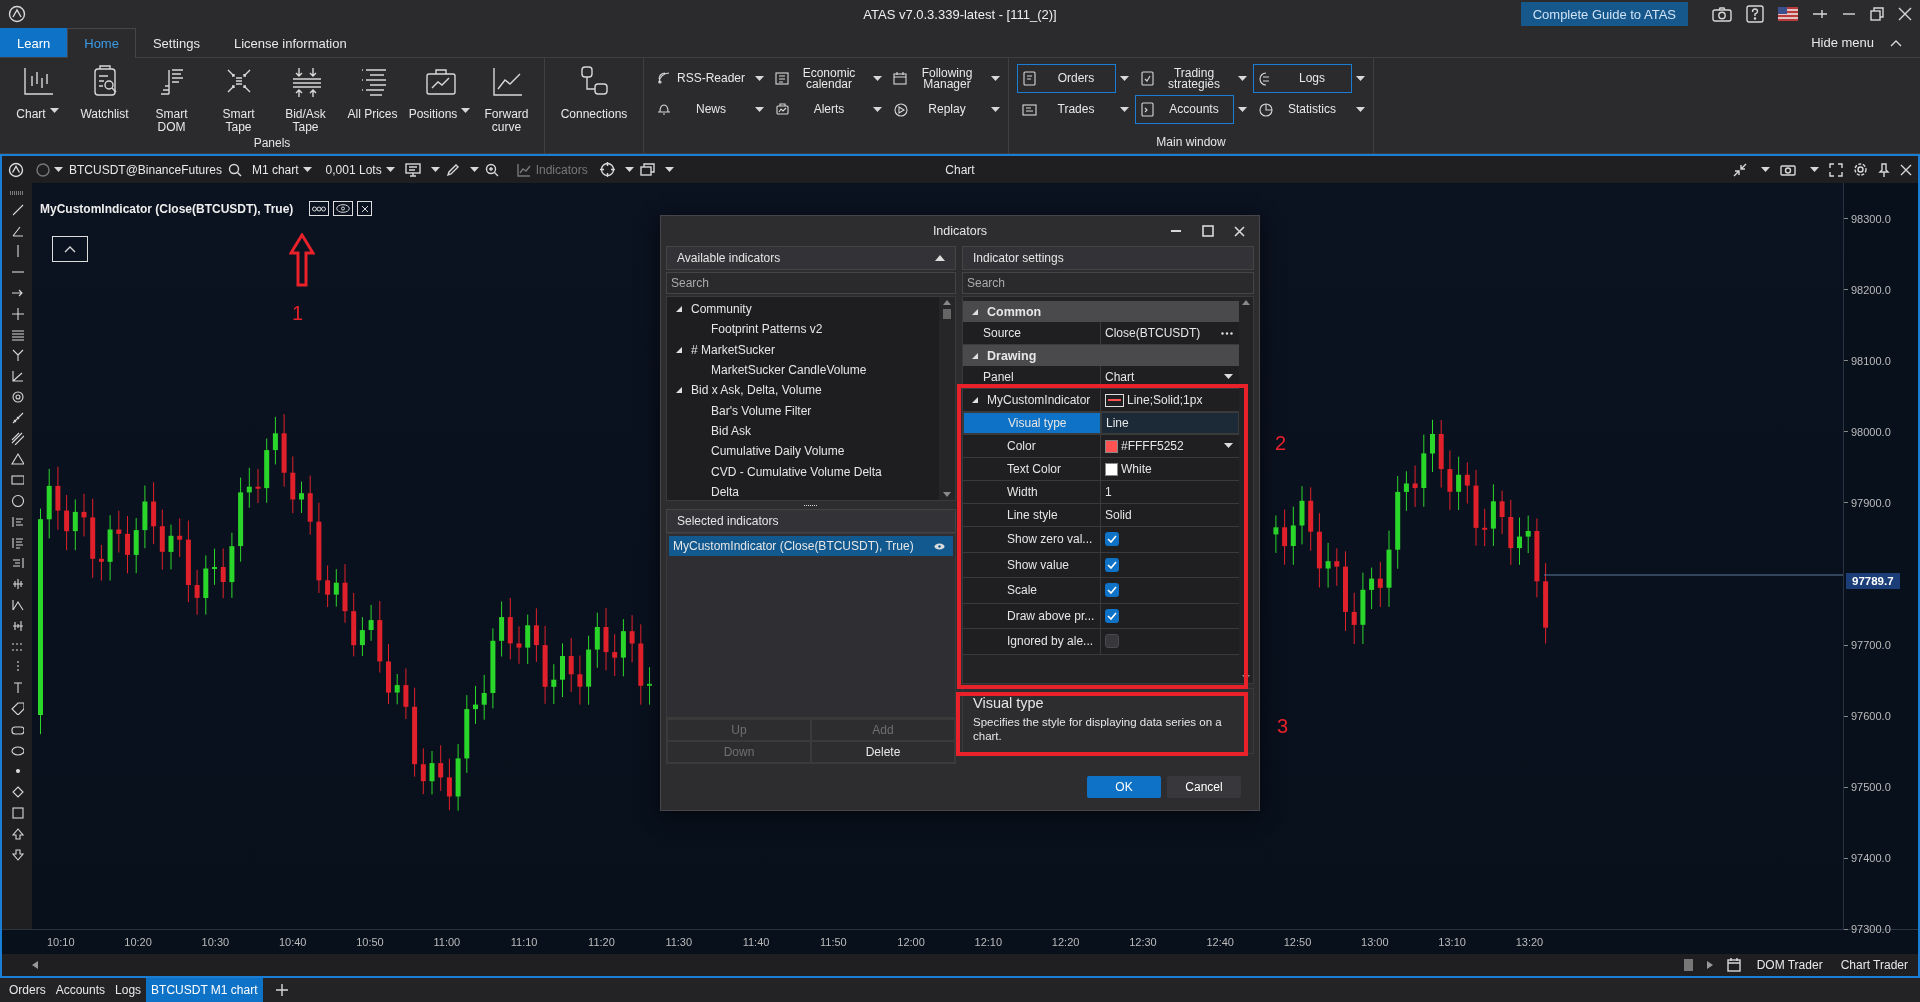 Image resolution: width=1920 pixels, height=1002 pixels. I want to click on connections-button: Connections, so click(594, 90).